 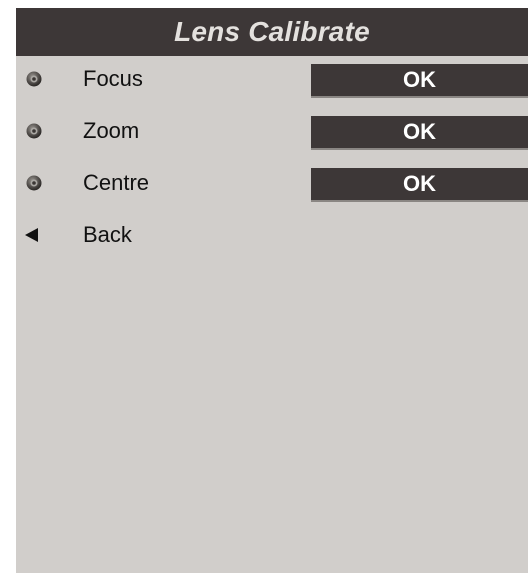 What do you see at coordinates (419, 184) in the screenshot?
I see `centre-ok-button: OK` at bounding box center [419, 184].